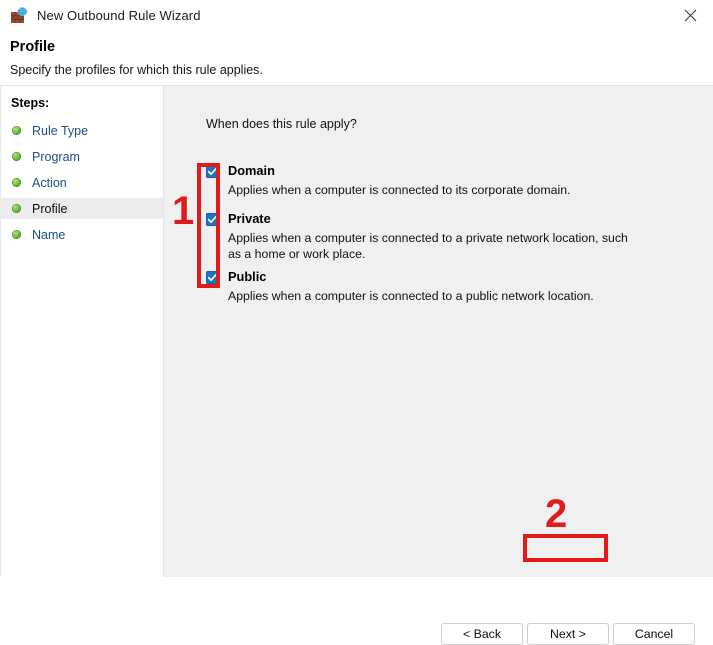 The height and width of the screenshot is (645, 713). Describe the element at coordinates (568, 634) in the screenshot. I see `next-button: Next >` at that location.